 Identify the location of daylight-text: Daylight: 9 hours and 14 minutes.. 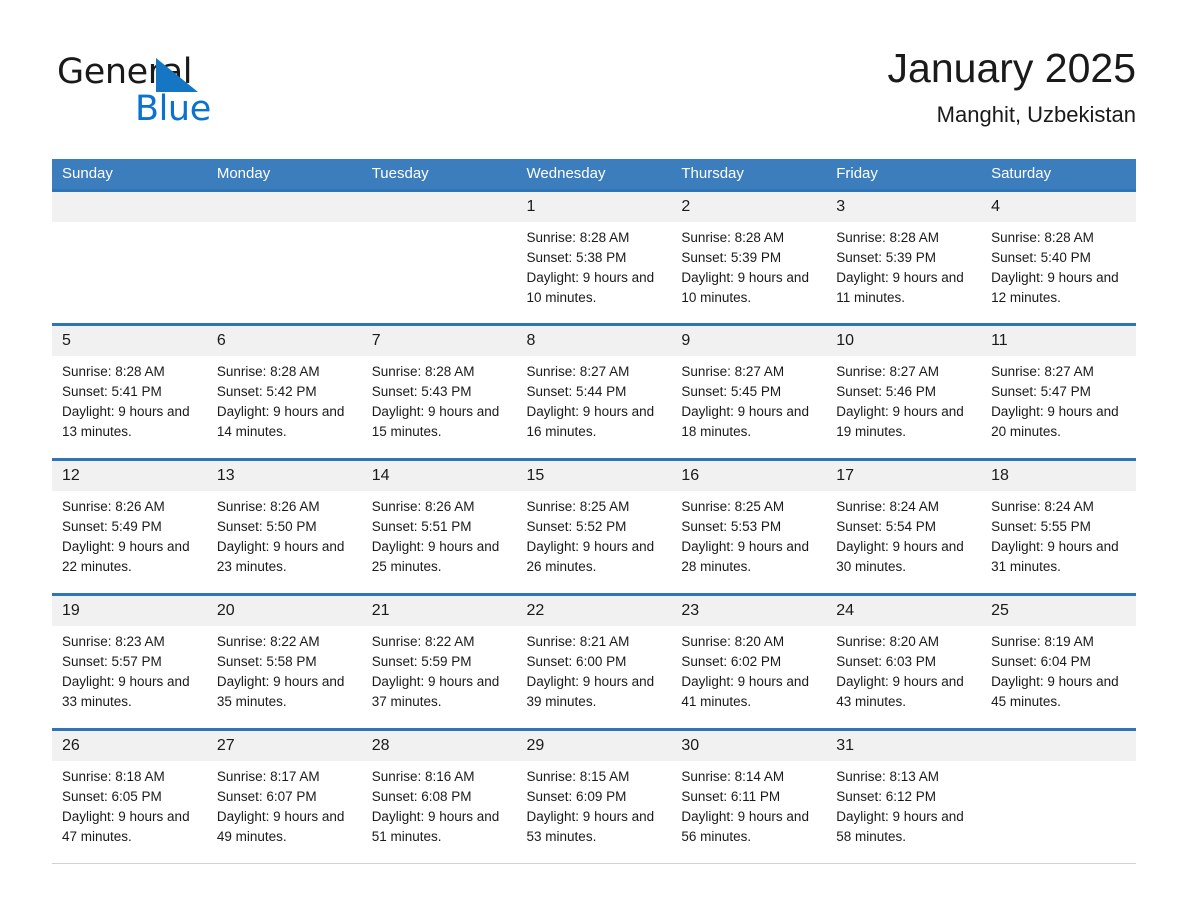
(280, 421).